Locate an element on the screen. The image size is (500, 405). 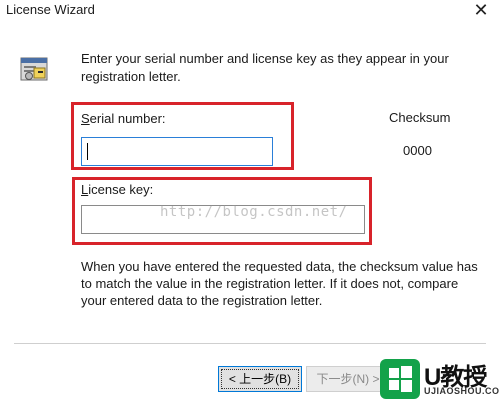
divider is located at coordinates (250, 343).